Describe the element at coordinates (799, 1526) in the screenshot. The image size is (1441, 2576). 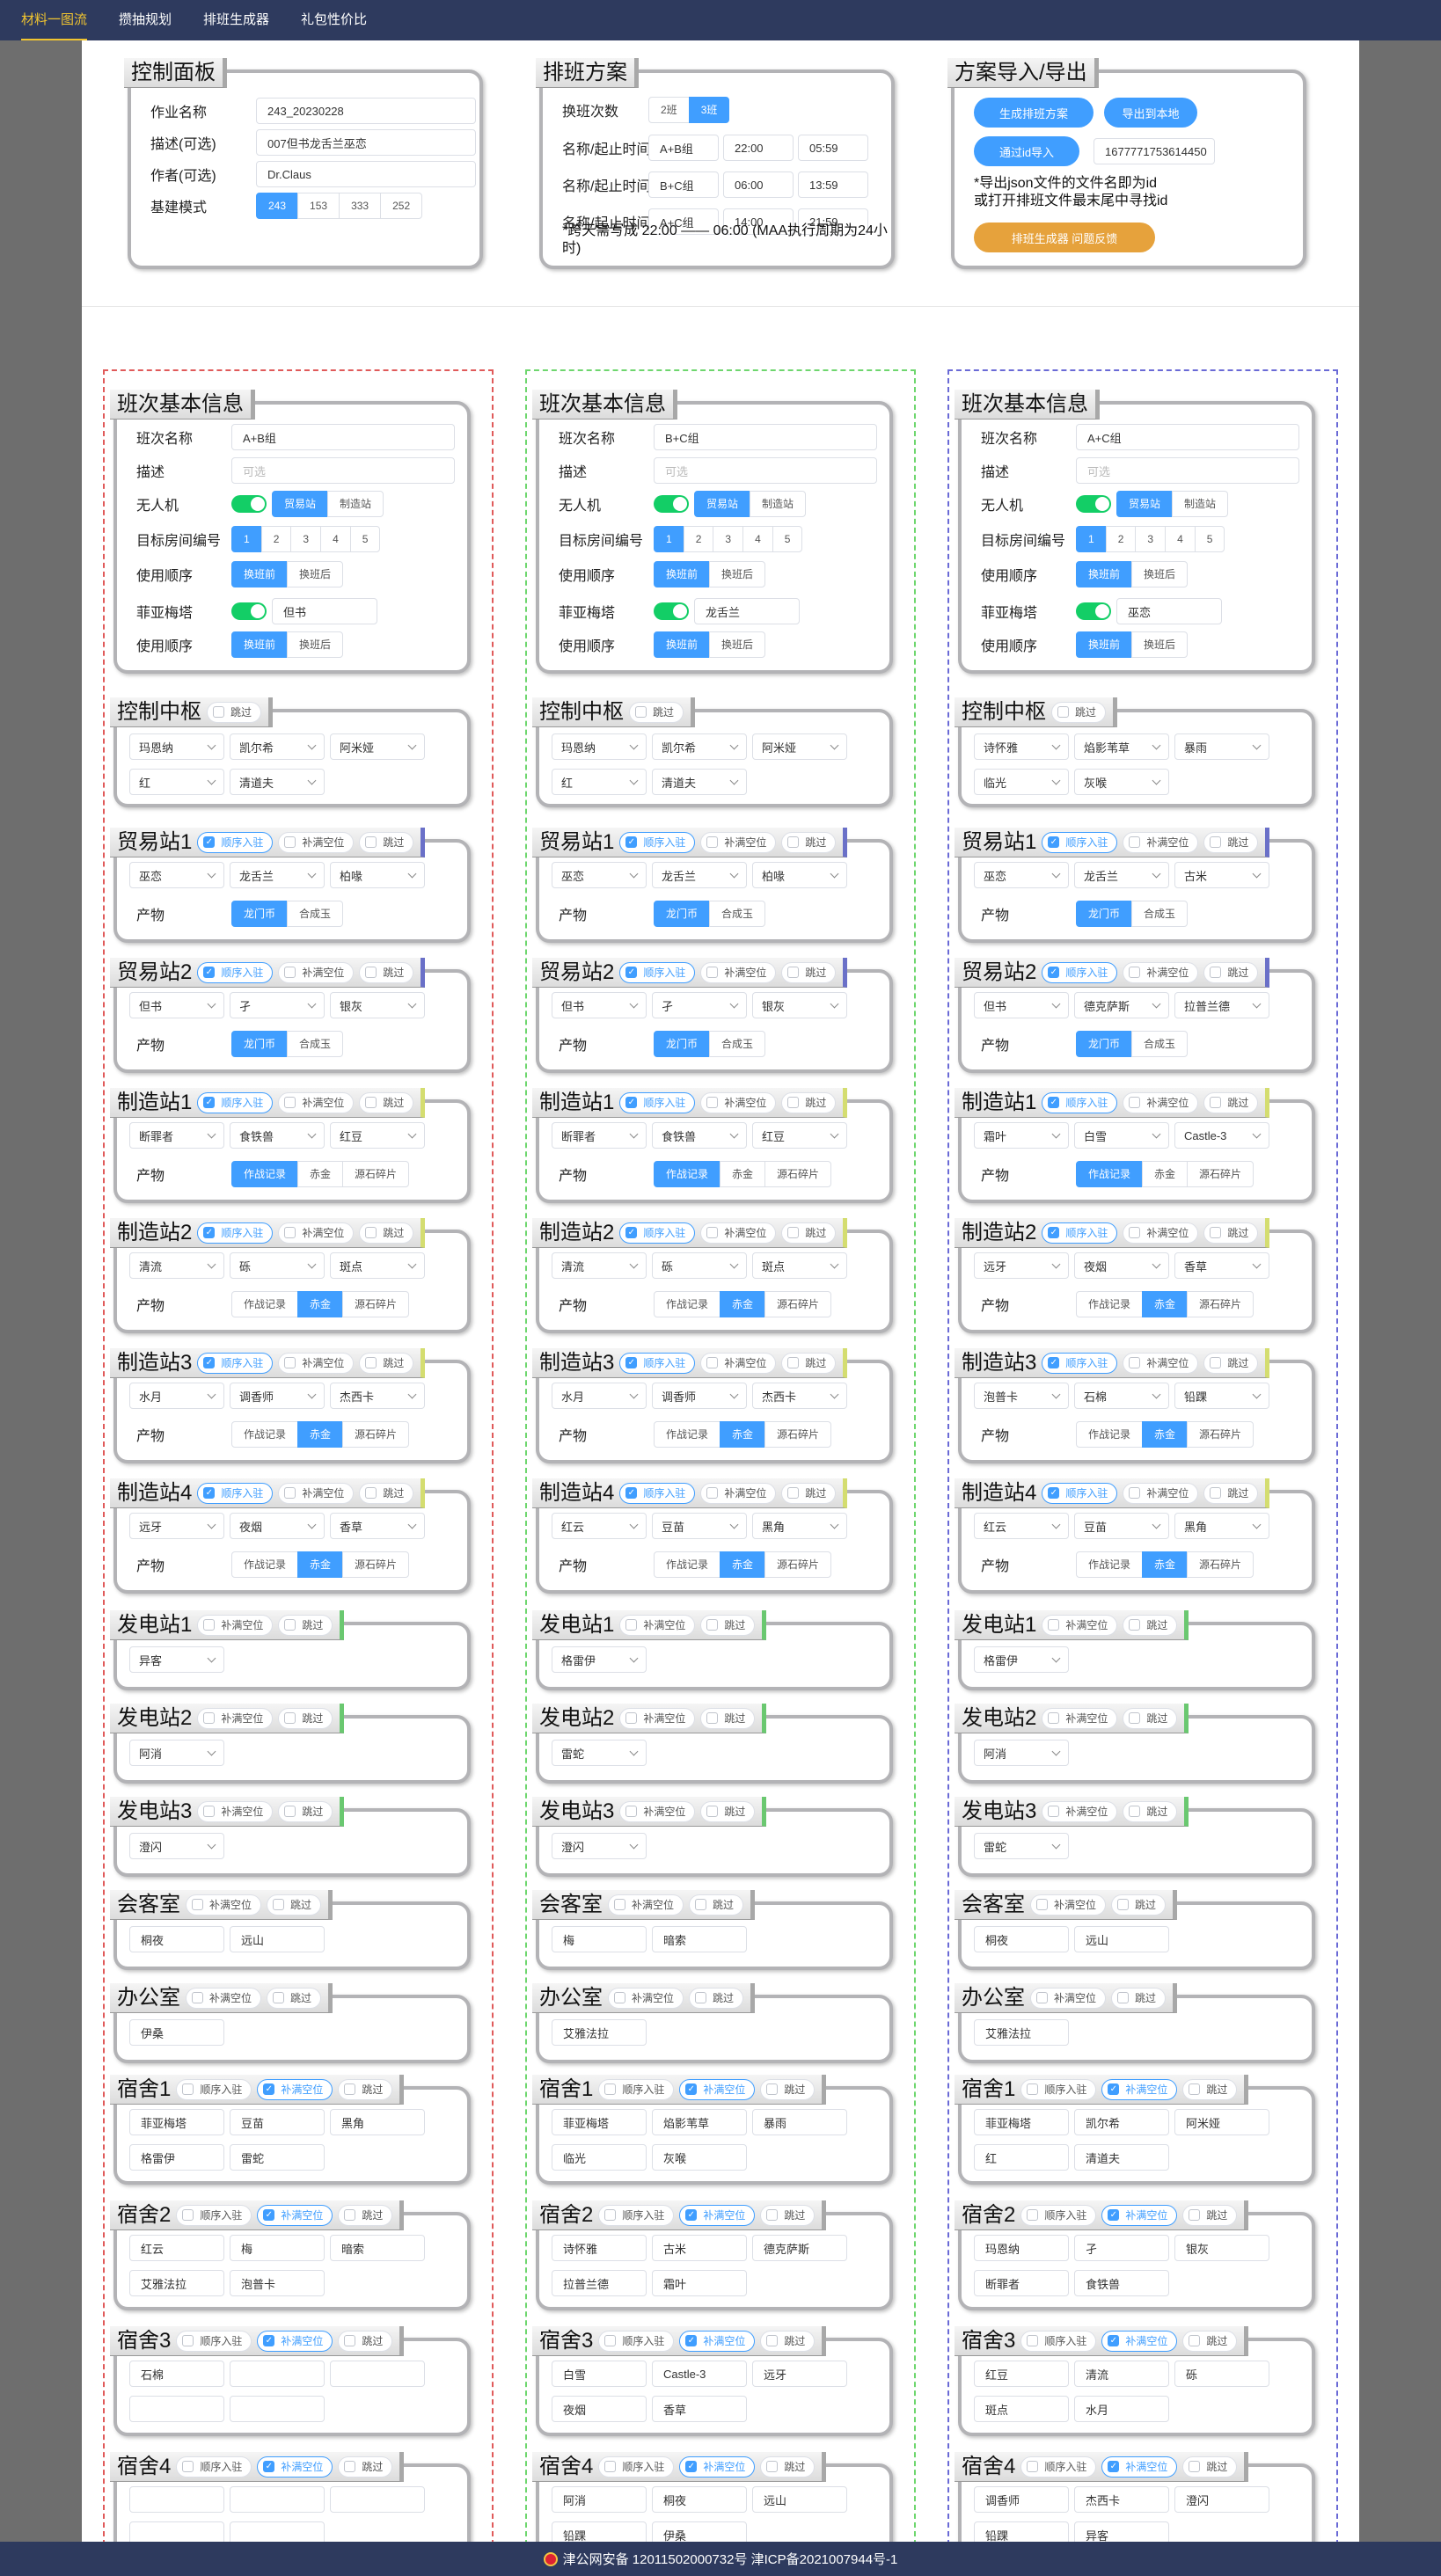
I see `operator-select: 黑角` at that location.